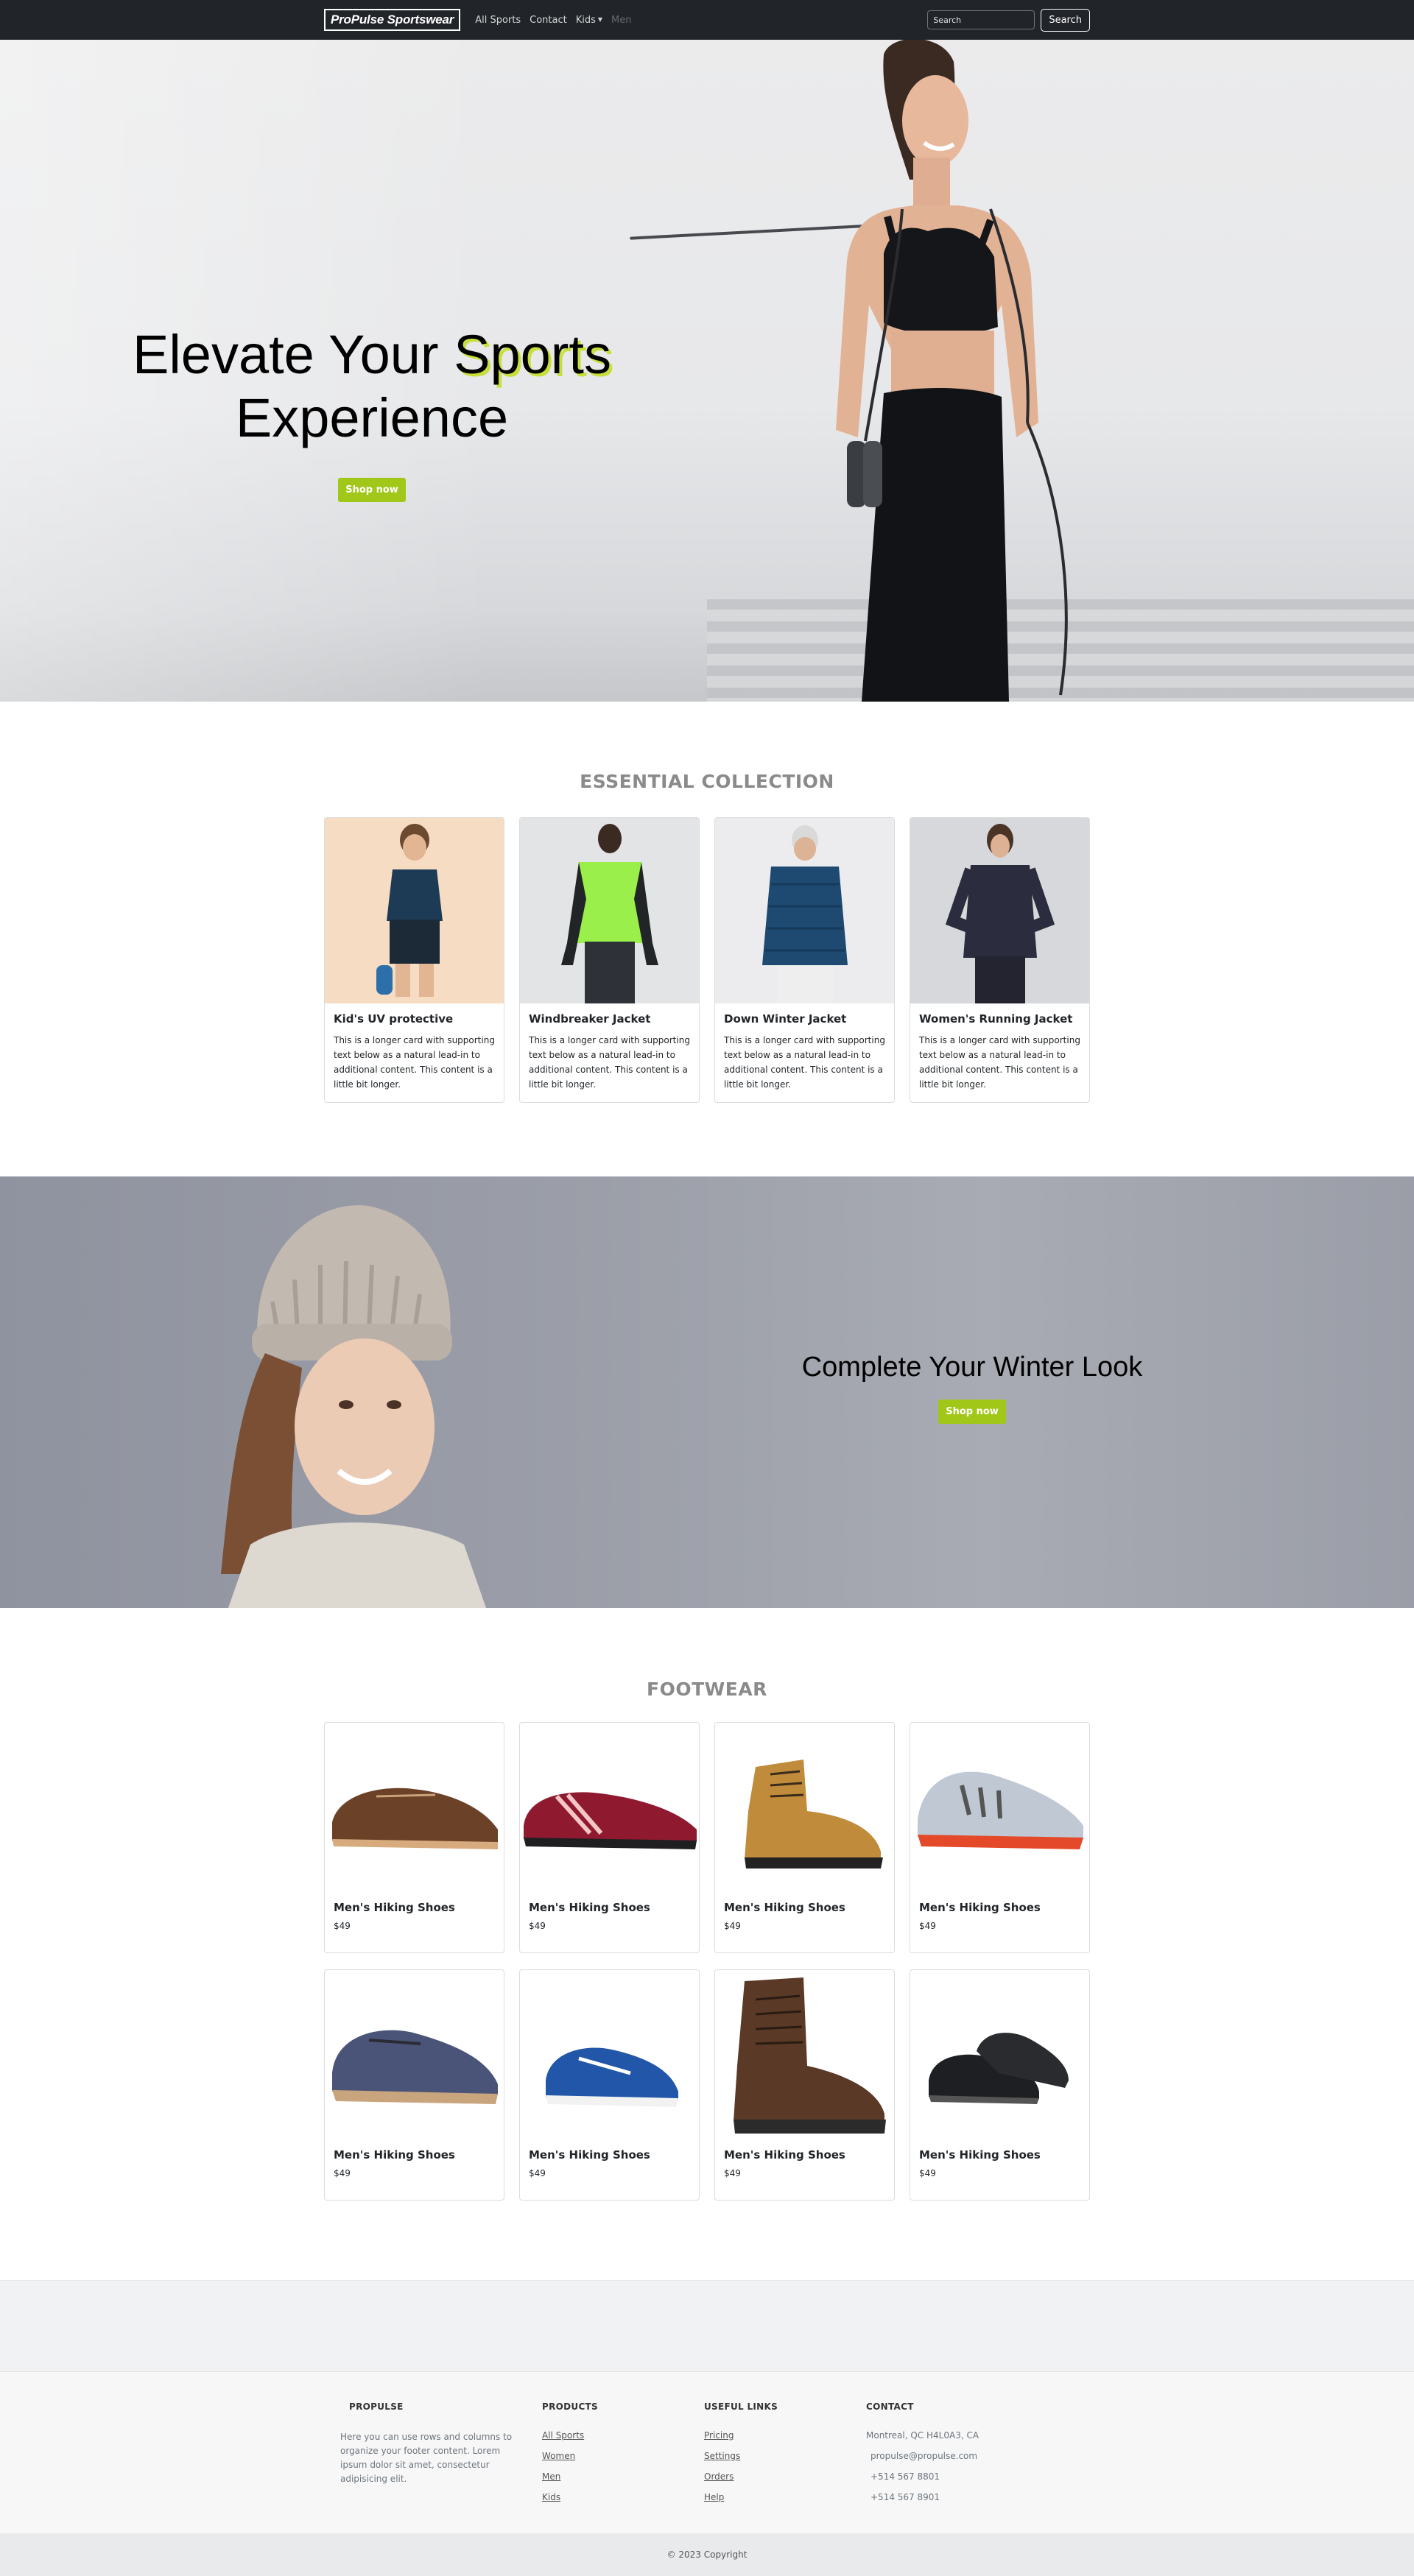 The image size is (1414, 2576). Describe the element at coordinates (972, 1412) in the screenshot. I see `winter-shop-now-button: Shop now` at that location.